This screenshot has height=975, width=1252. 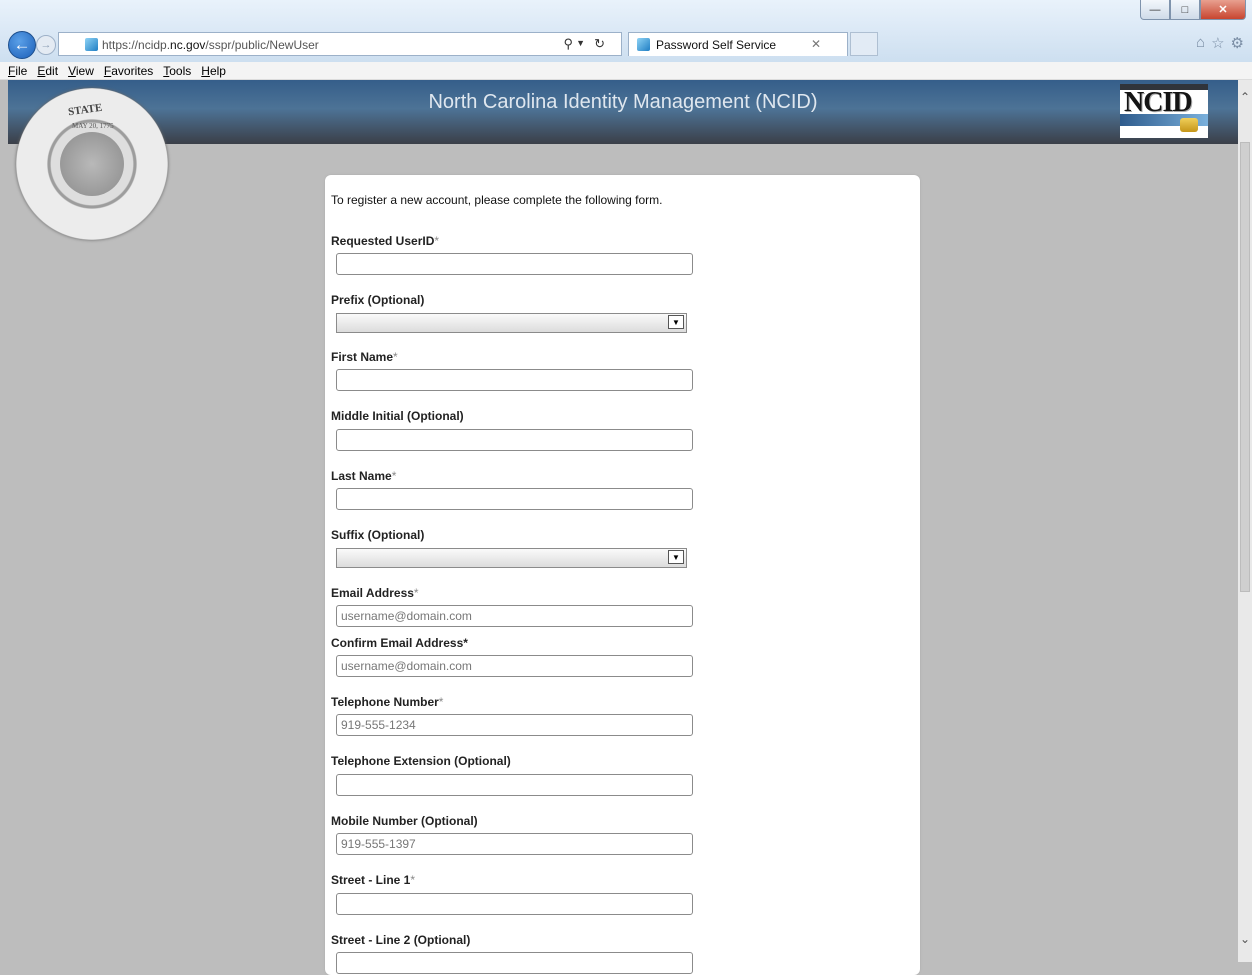 I want to click on prefix-select: ▼, so click(x=511, y=323).